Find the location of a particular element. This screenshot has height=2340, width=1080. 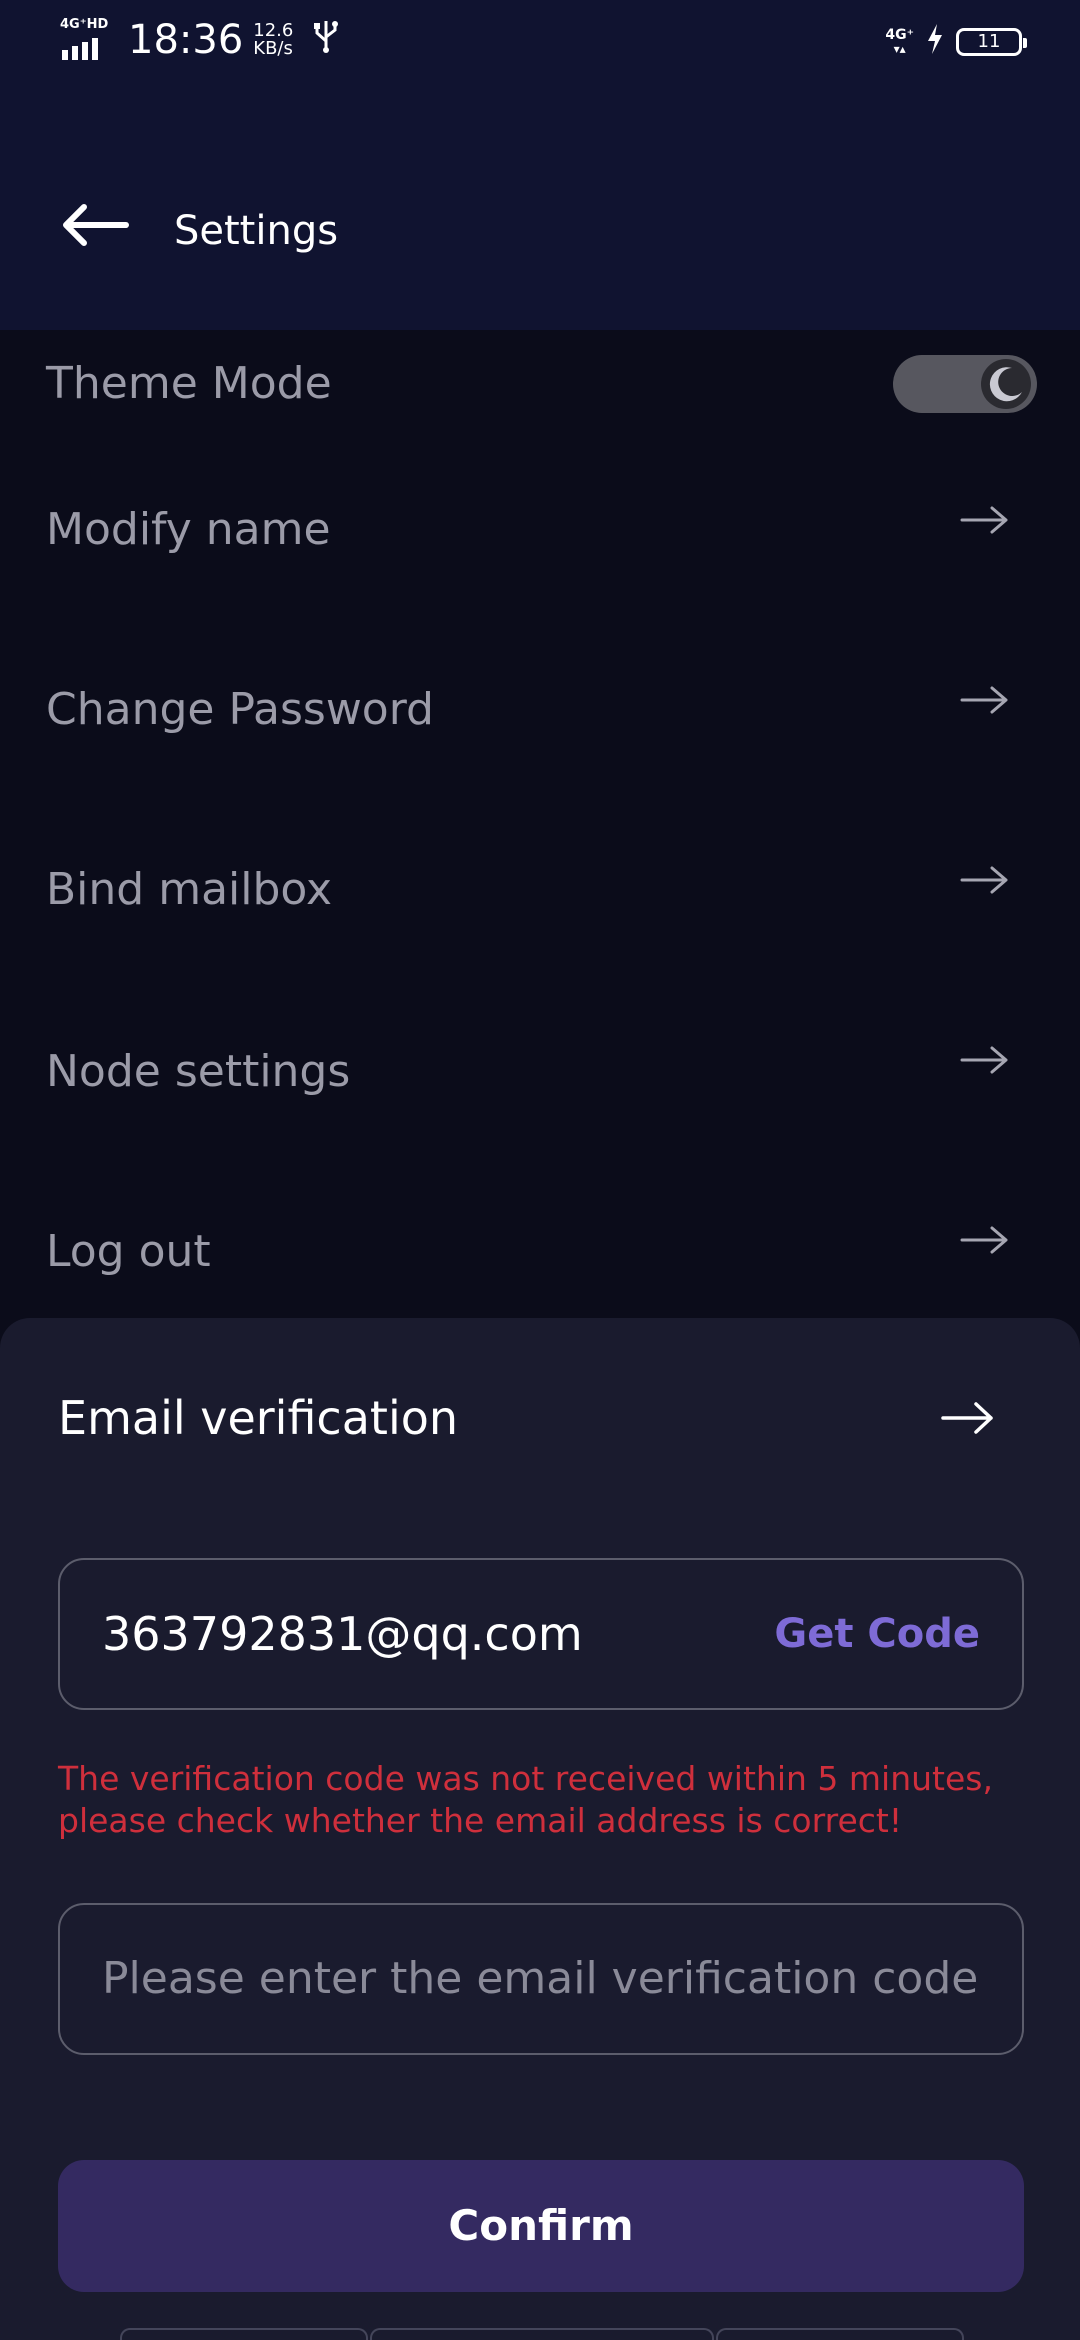

page-title: Settings is located at coordinates (256, 231).